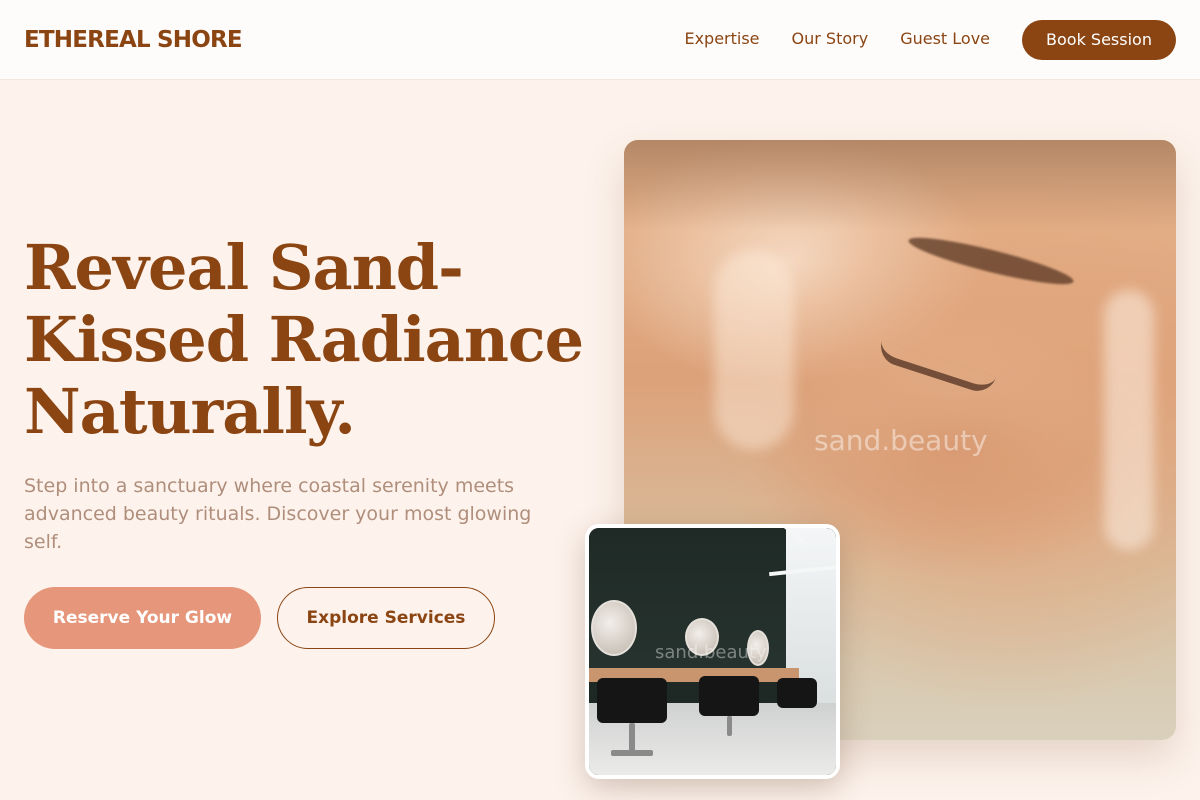  I want to click on chair-base, so click(632, 753).